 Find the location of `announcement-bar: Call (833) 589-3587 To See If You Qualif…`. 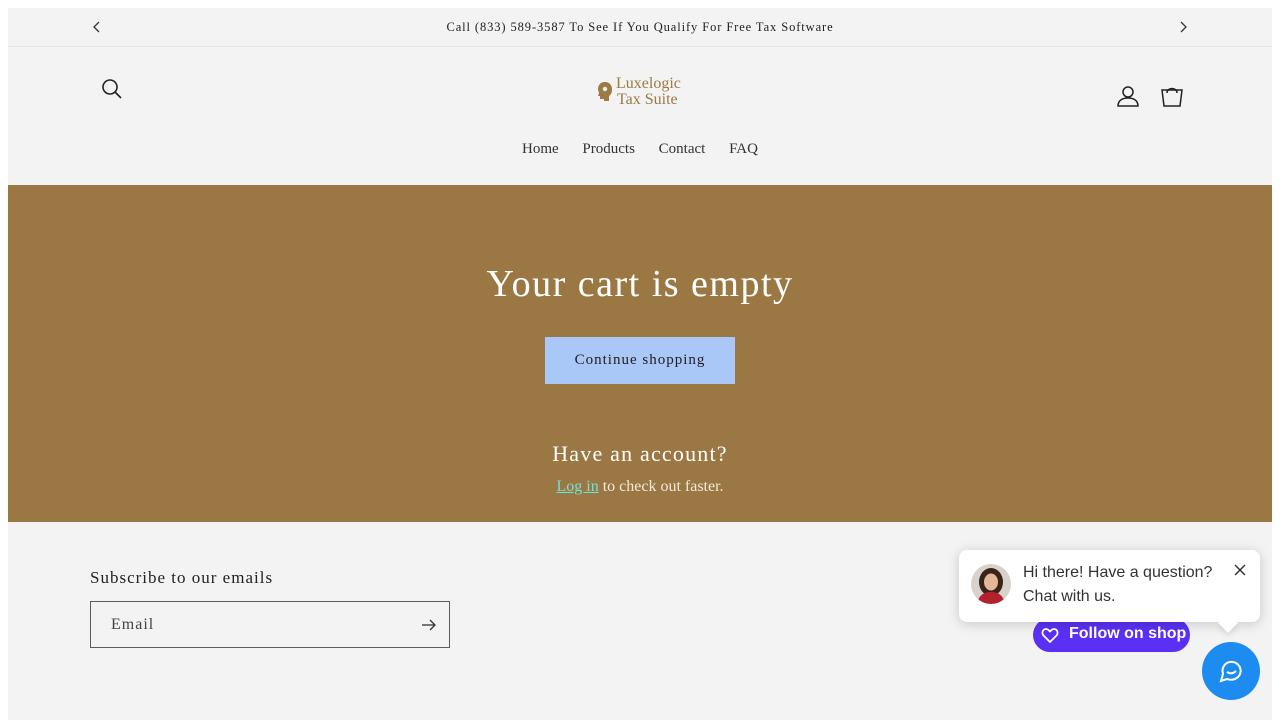

announcement-bar: Call (833) 589-3587 To See If You Qualif… is located at coordinates (640, 27).